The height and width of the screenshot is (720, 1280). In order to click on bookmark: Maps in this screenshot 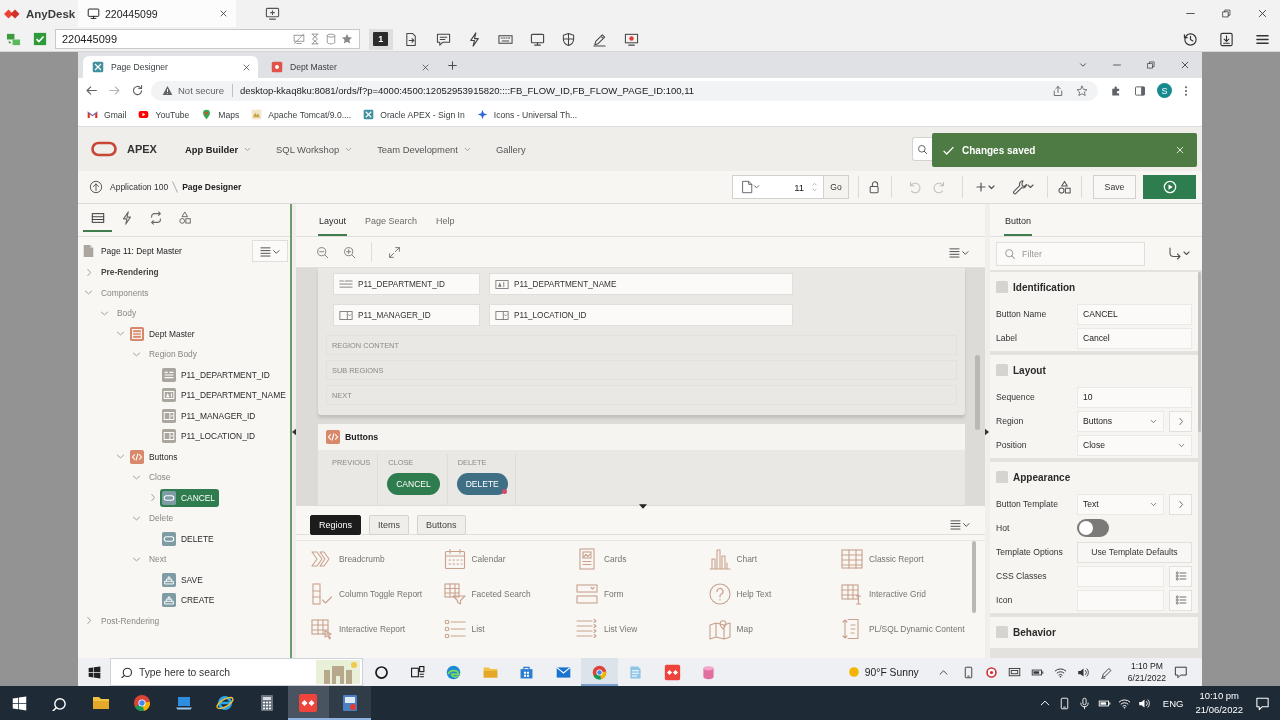, I will do `click(220, 114)`.